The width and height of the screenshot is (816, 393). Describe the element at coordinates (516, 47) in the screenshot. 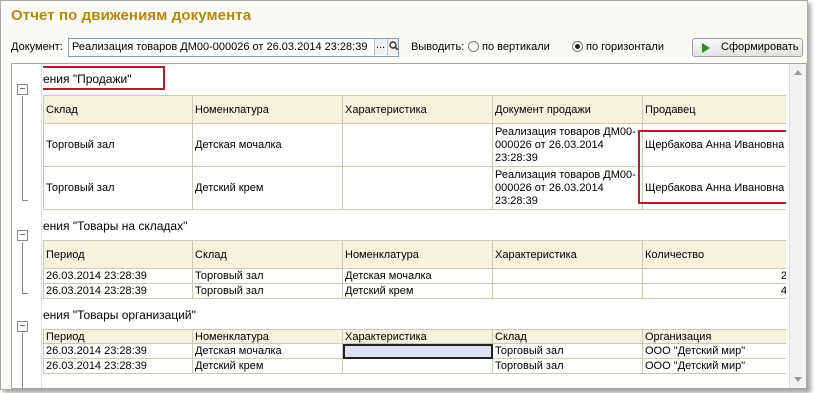

I see `radio-vertical-label: по вертикали` at that location.